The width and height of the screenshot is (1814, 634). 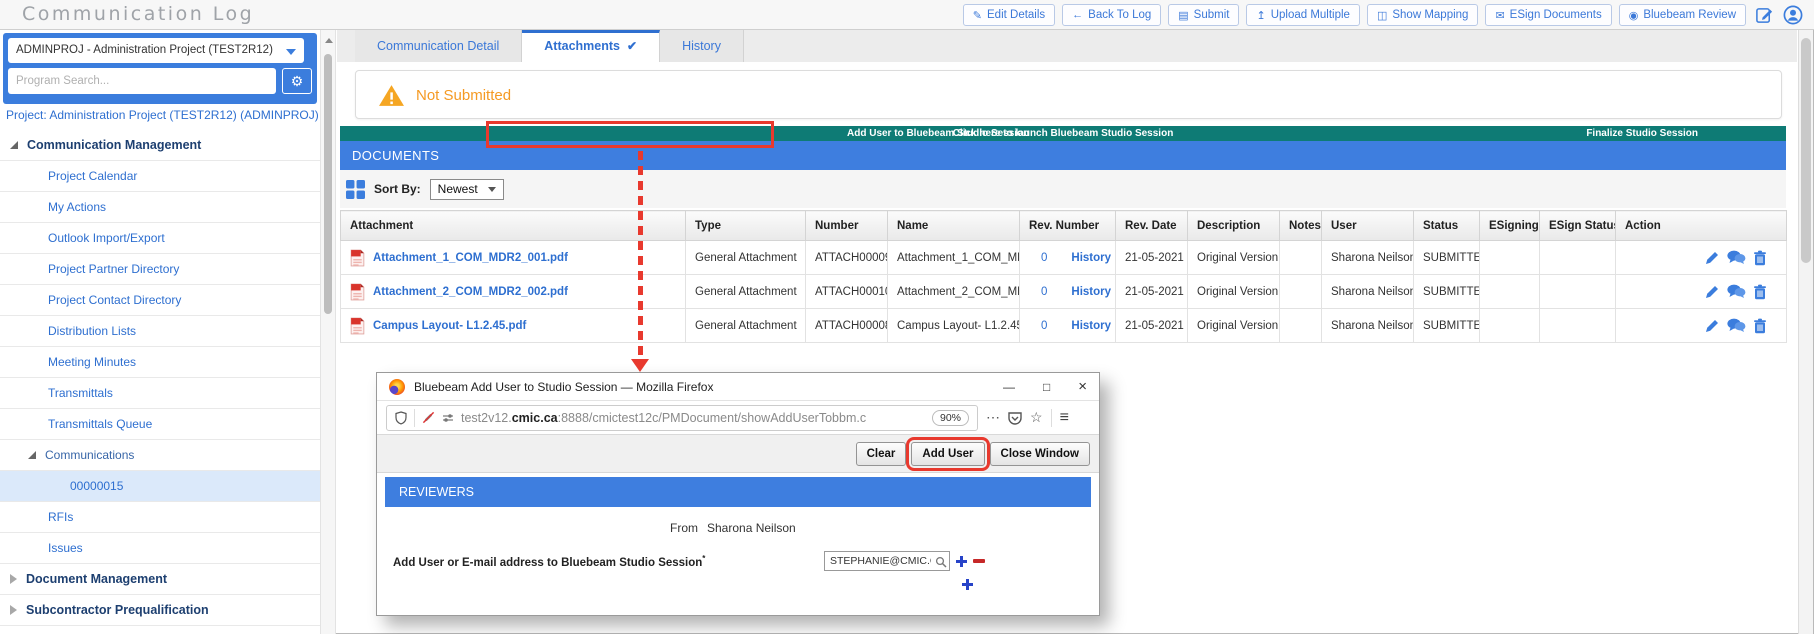 What do you see at coordinates (160, 548) in the screenshot?
I see `tree-item-issues: Issues` at bounding box center [160, 548].